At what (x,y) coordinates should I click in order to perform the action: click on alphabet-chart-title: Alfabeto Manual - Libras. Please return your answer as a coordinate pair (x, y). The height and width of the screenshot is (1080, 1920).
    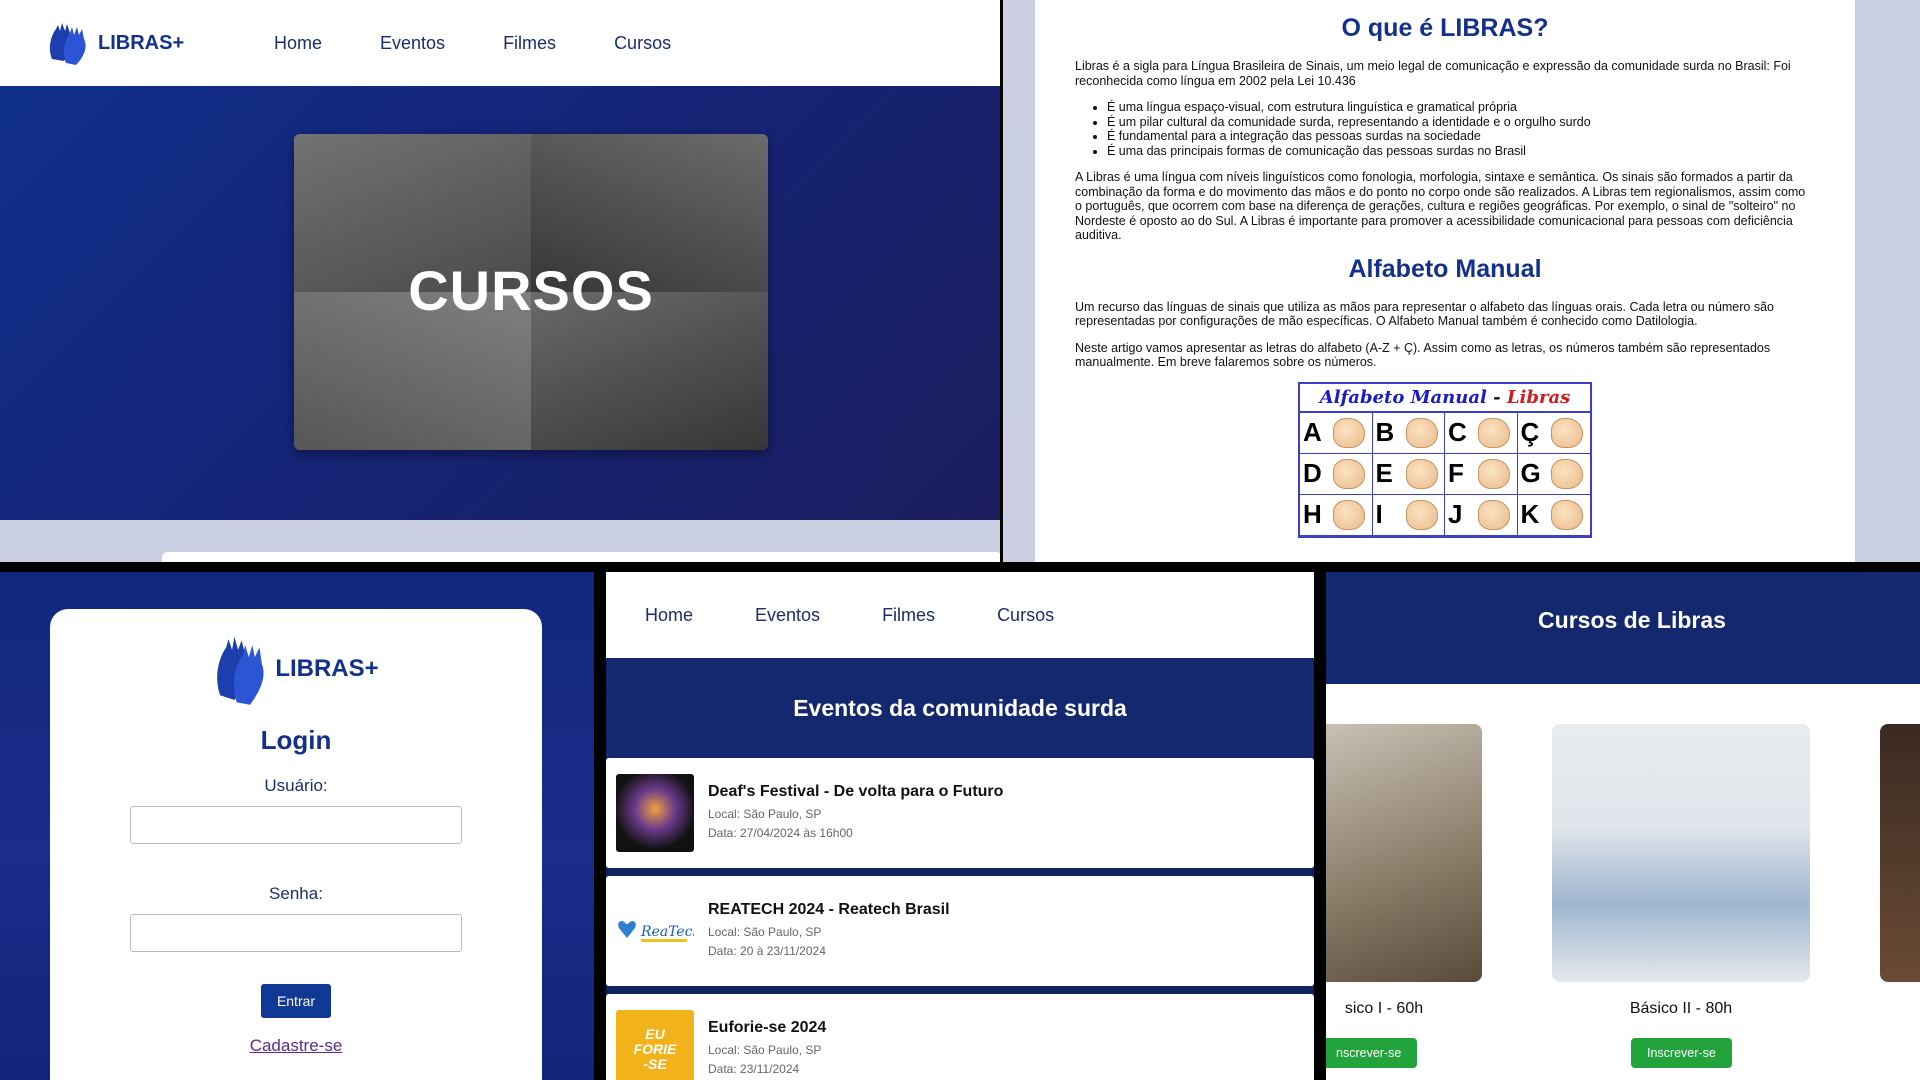
    Looking at the image, I should click on (1445, 398).